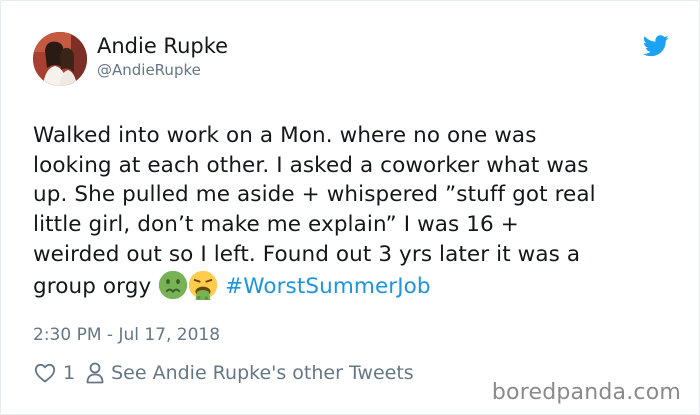 The height and width of the screenshot is (415, 700). Describe the element at coordinates (586, 392) in the screenshot. I see `site-watermark: boredpanda.com` at that location.